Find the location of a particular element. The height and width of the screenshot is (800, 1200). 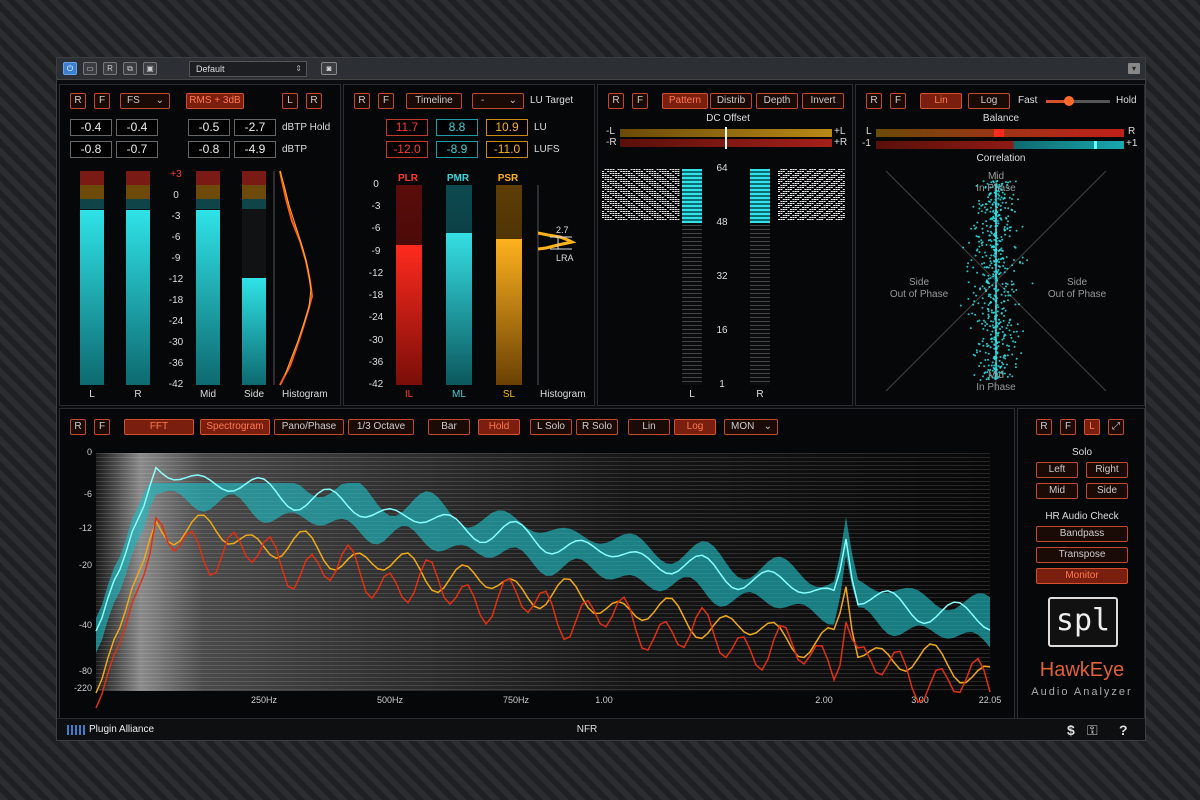

solo-side-button: Side is located at coordinates (1107, 491).